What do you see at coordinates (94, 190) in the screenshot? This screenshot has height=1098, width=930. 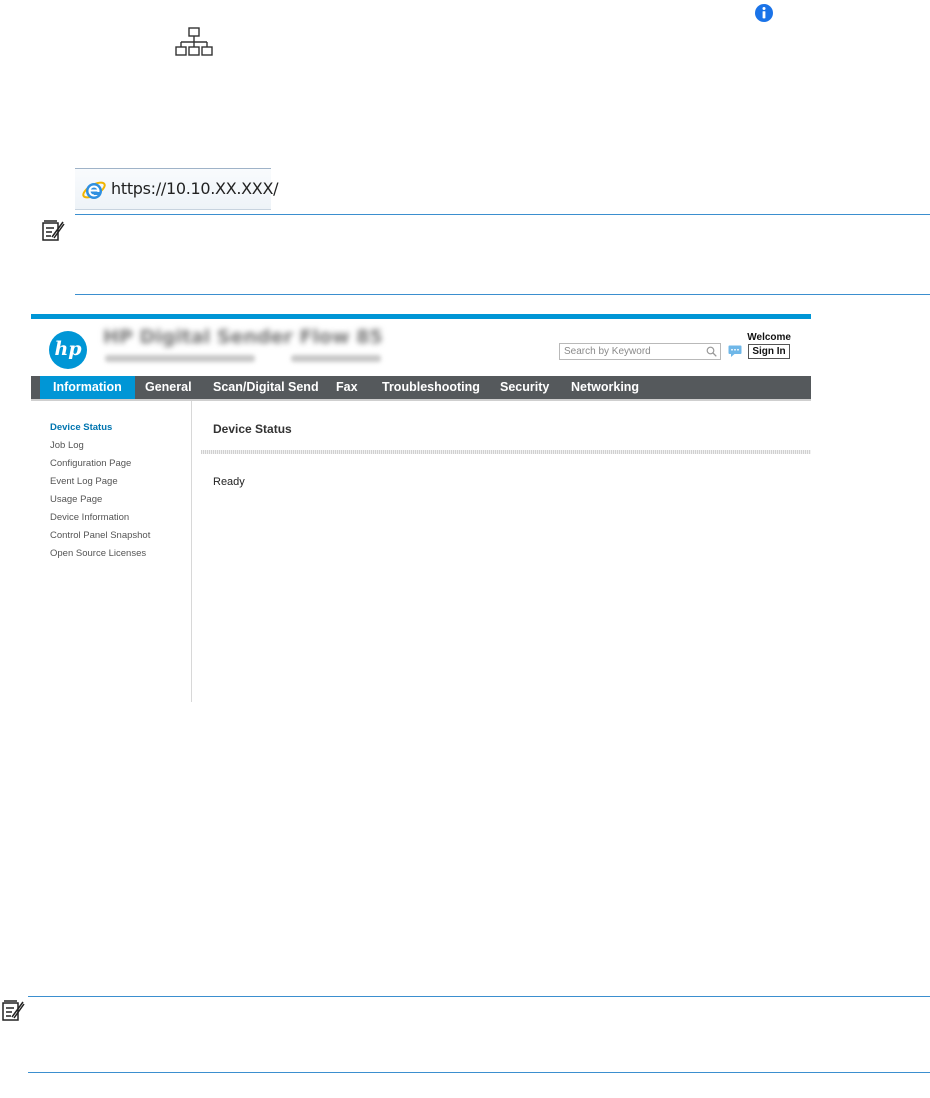 I see `internet-explorer-icon` at bounding box center [94, 190].